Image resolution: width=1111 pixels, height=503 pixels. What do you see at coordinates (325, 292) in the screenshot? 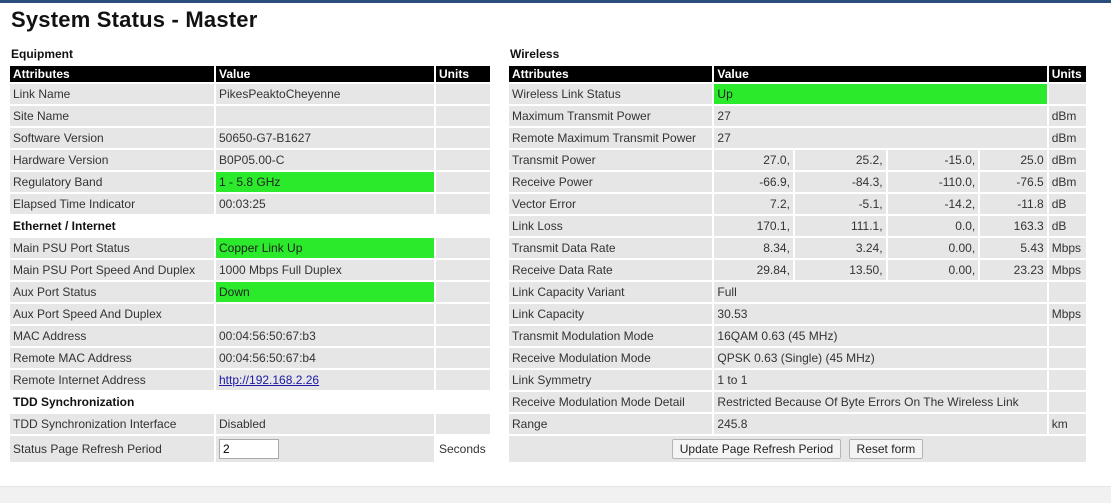
I see `value-aux-port-status: Down` at bounding box center [325, 292].